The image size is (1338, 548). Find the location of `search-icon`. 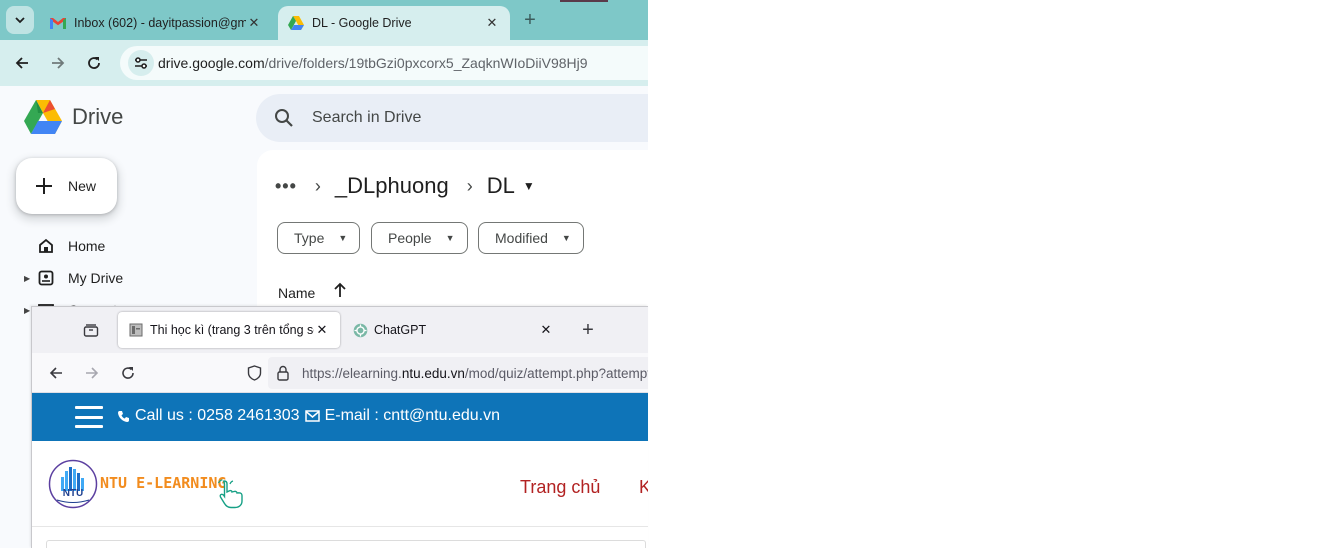

search-icon is located at coordinates (284, 118).